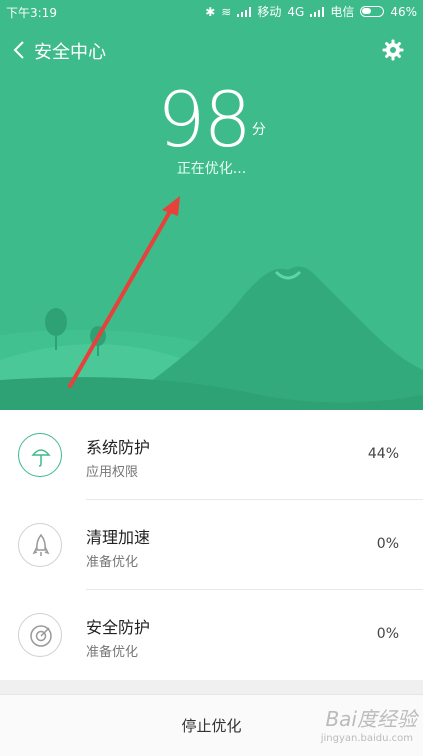 This screenshot has width=423, height=756. I want to click on item-title: 安全防护, so click(118, 627).